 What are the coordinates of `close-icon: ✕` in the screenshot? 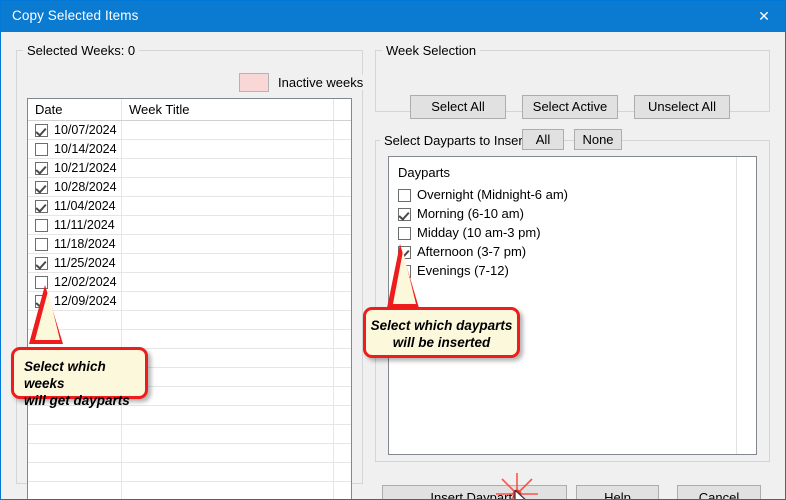 It's located at (763, 16).